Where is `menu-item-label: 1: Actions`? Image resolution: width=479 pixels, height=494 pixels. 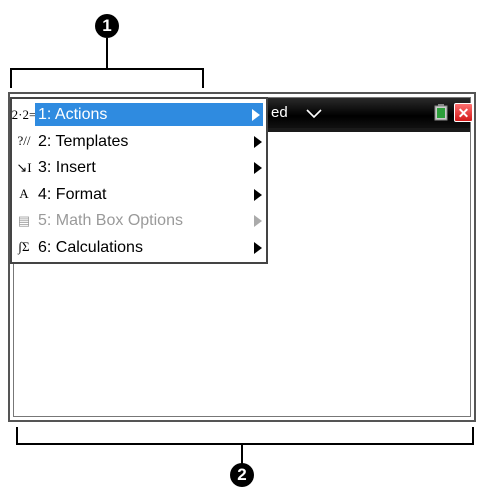
menu-item-label: 1: Actions is located at coordinates (149, 114).